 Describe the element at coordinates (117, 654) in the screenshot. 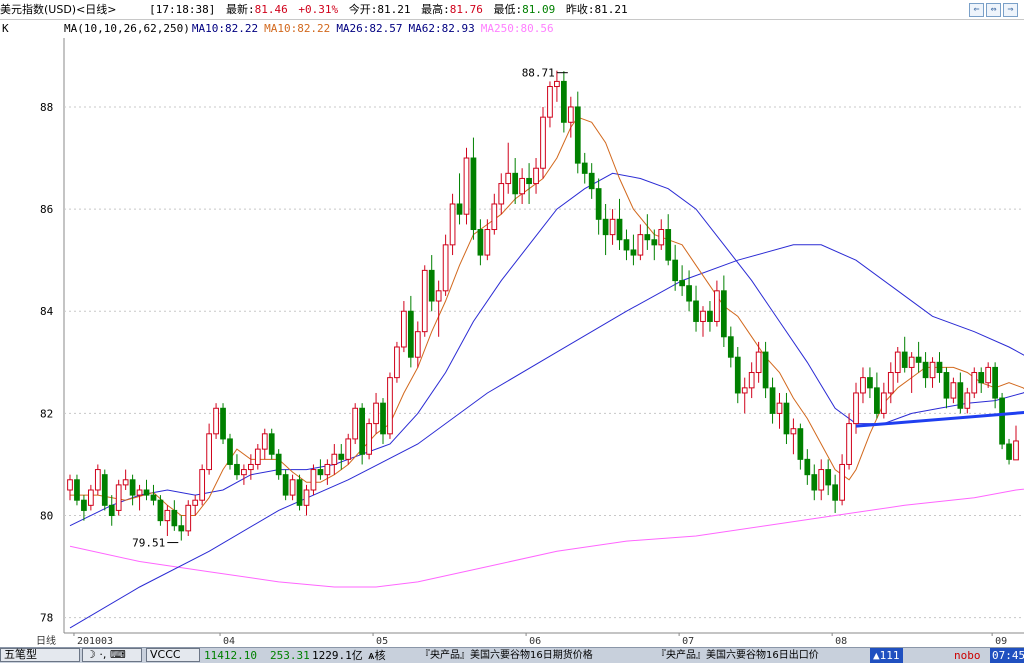

I see `keyboard-icon: ⌨` at that location.